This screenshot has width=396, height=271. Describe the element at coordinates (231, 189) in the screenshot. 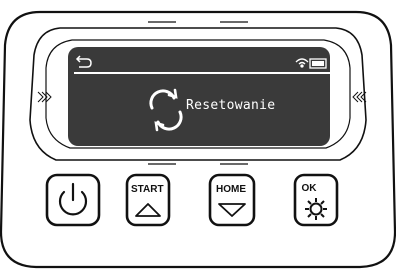

I see `home-button-label: HOME` at that location.